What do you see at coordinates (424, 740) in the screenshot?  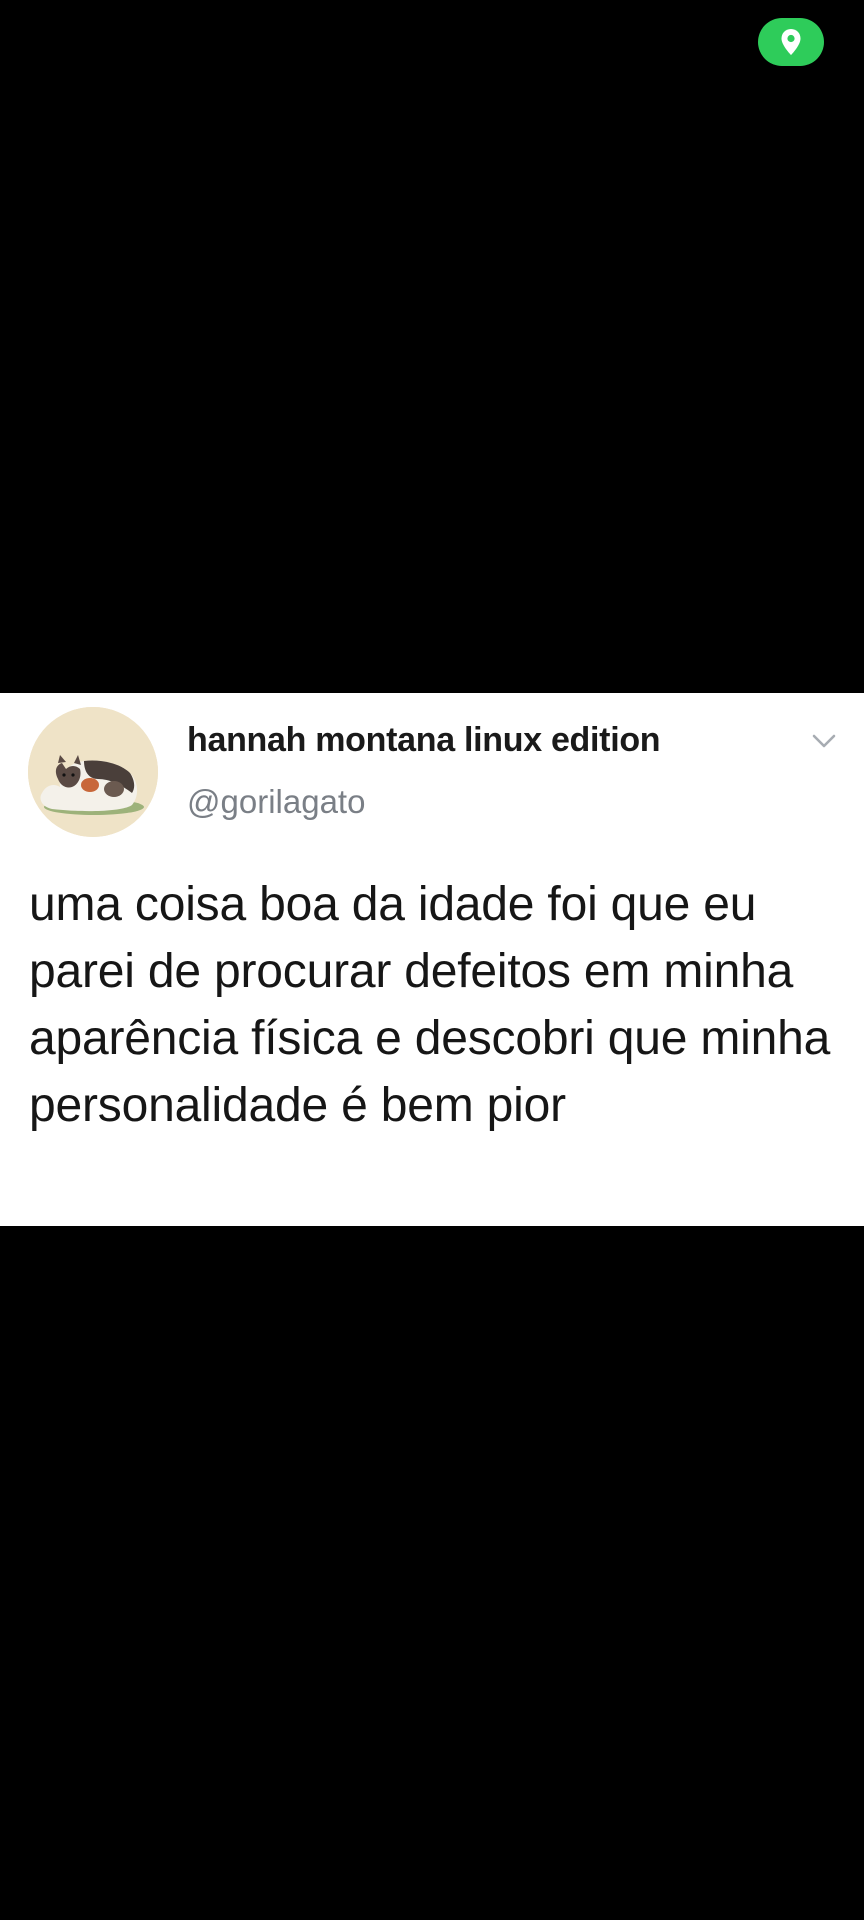 I see `display-name: hannah montana linux edition` at bounding box center [424, 740].